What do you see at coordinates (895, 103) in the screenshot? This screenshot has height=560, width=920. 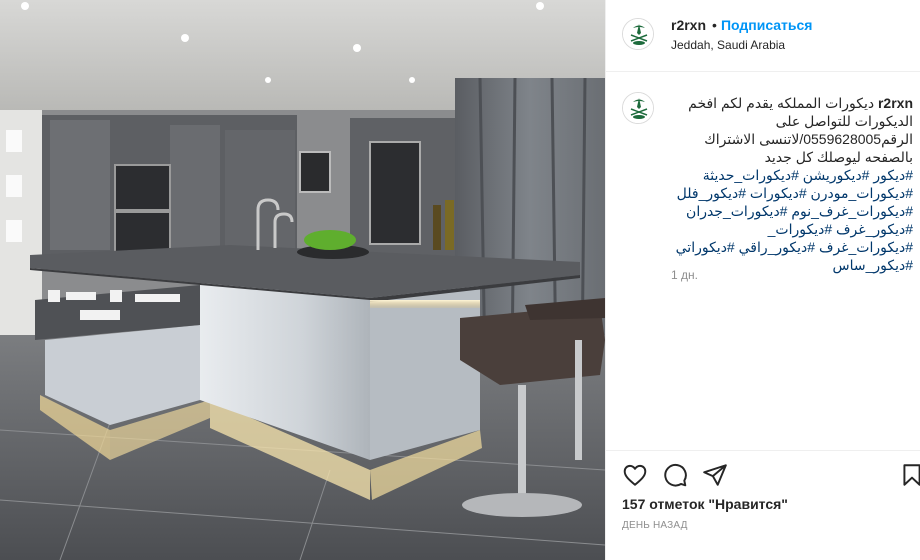 I see `caption-username: r2rxn` at bounding box center [895, 103].